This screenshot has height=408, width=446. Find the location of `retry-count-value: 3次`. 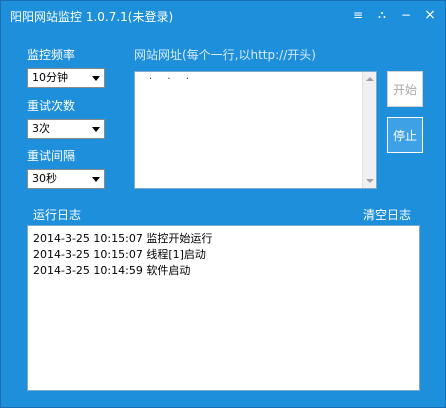

retry-count-value: 3次 is located at coordinates (41, 128).